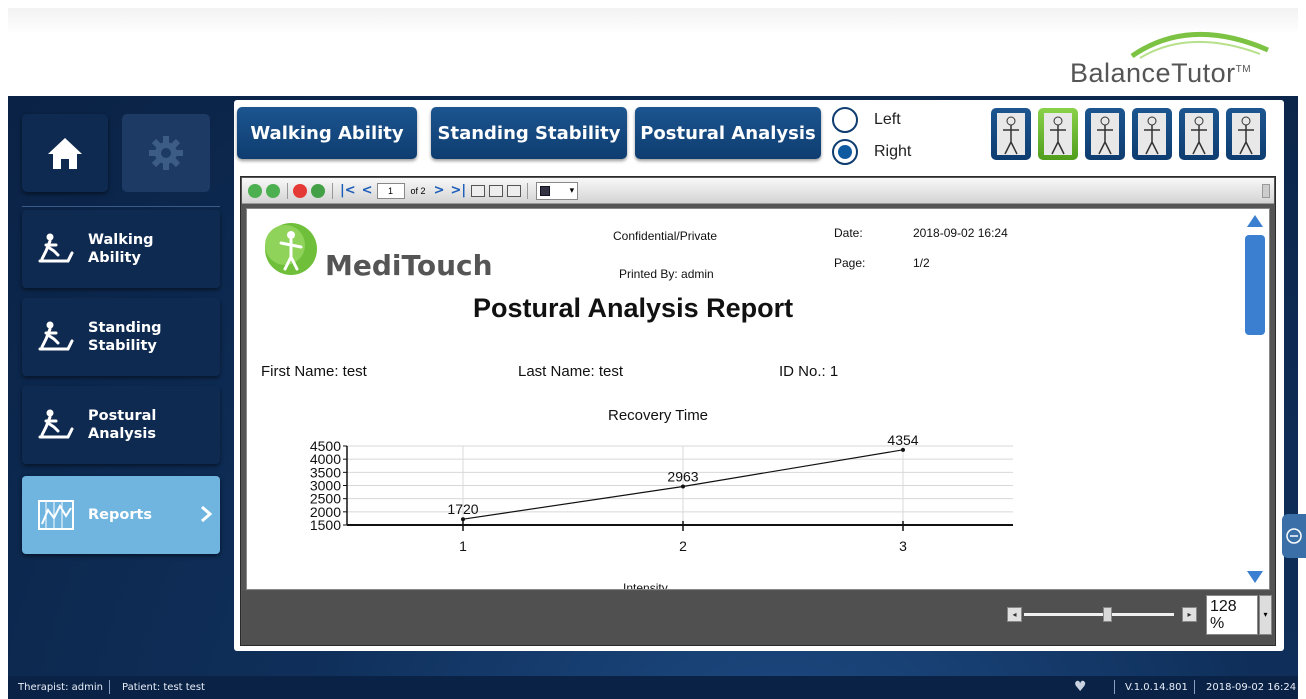 The width and height of the screenshot is (1306, 699). What do you see at coordinates (1255, 221) in the screenshot?
I see `scroll-up-icon` at bounding box center [1255, 221].